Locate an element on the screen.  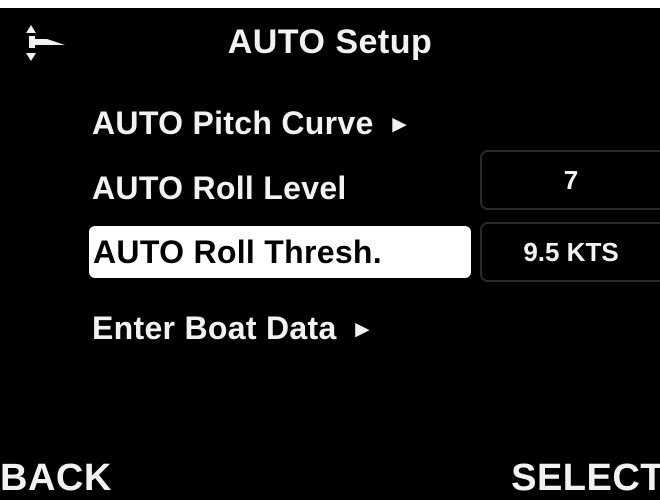
select-softkey: SELECT is located at coordinates (585, 478).